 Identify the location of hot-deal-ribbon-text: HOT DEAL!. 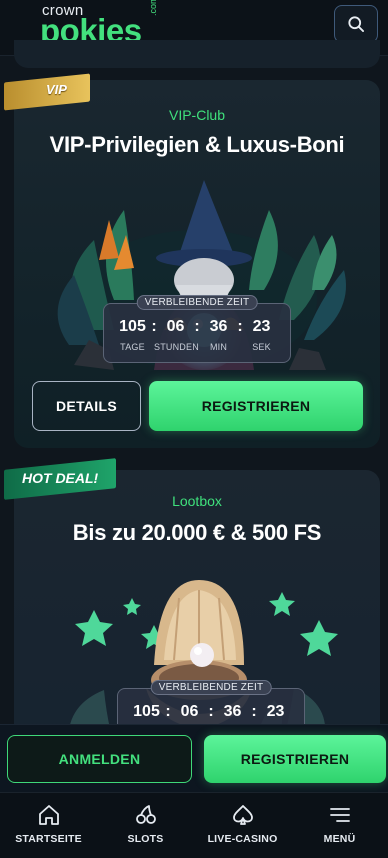
(60, 478).